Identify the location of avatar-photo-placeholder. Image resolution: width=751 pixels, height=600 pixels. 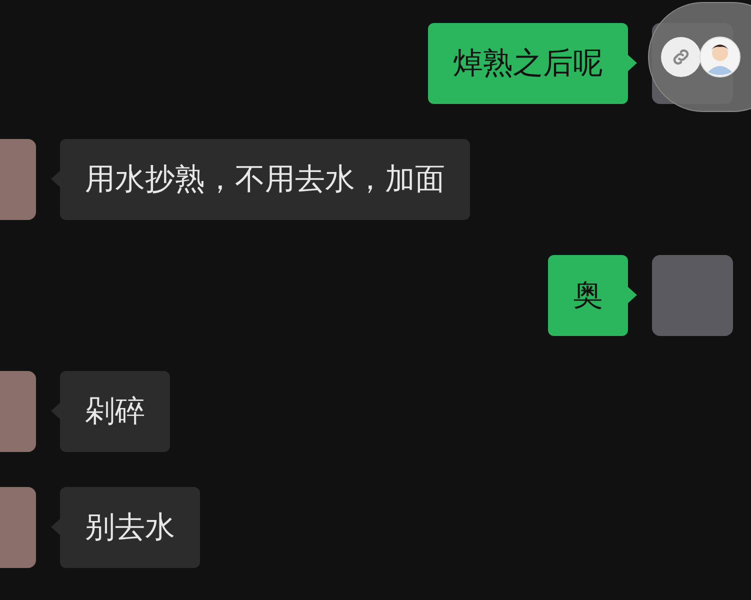
(692, 295).